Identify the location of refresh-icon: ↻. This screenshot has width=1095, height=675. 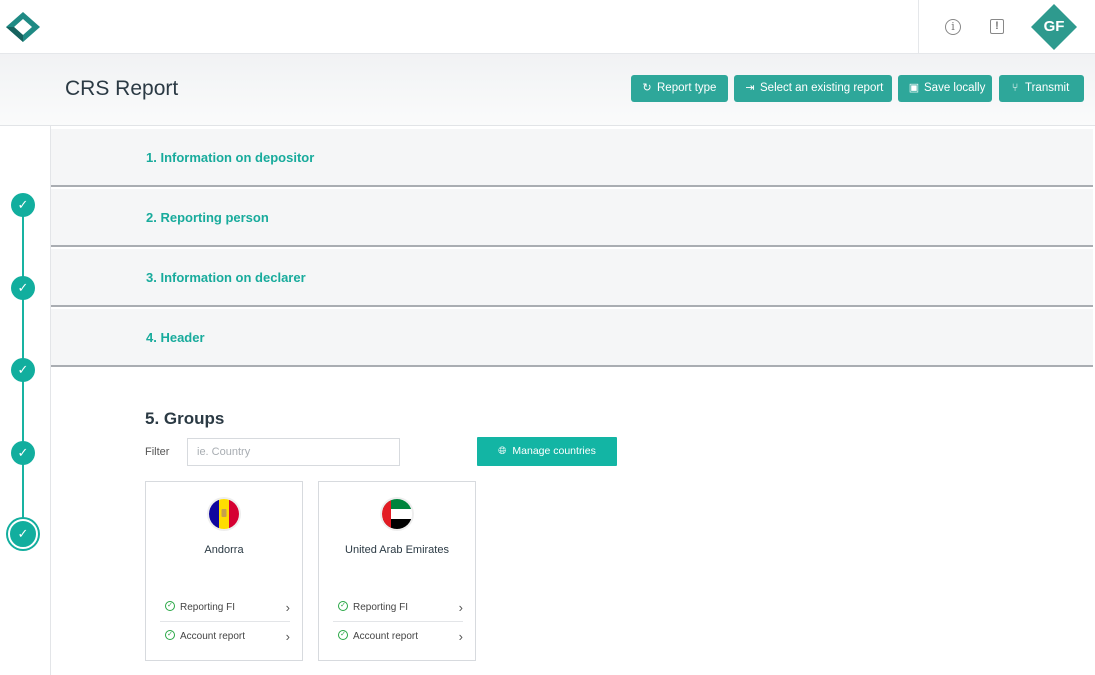
(647, 88).